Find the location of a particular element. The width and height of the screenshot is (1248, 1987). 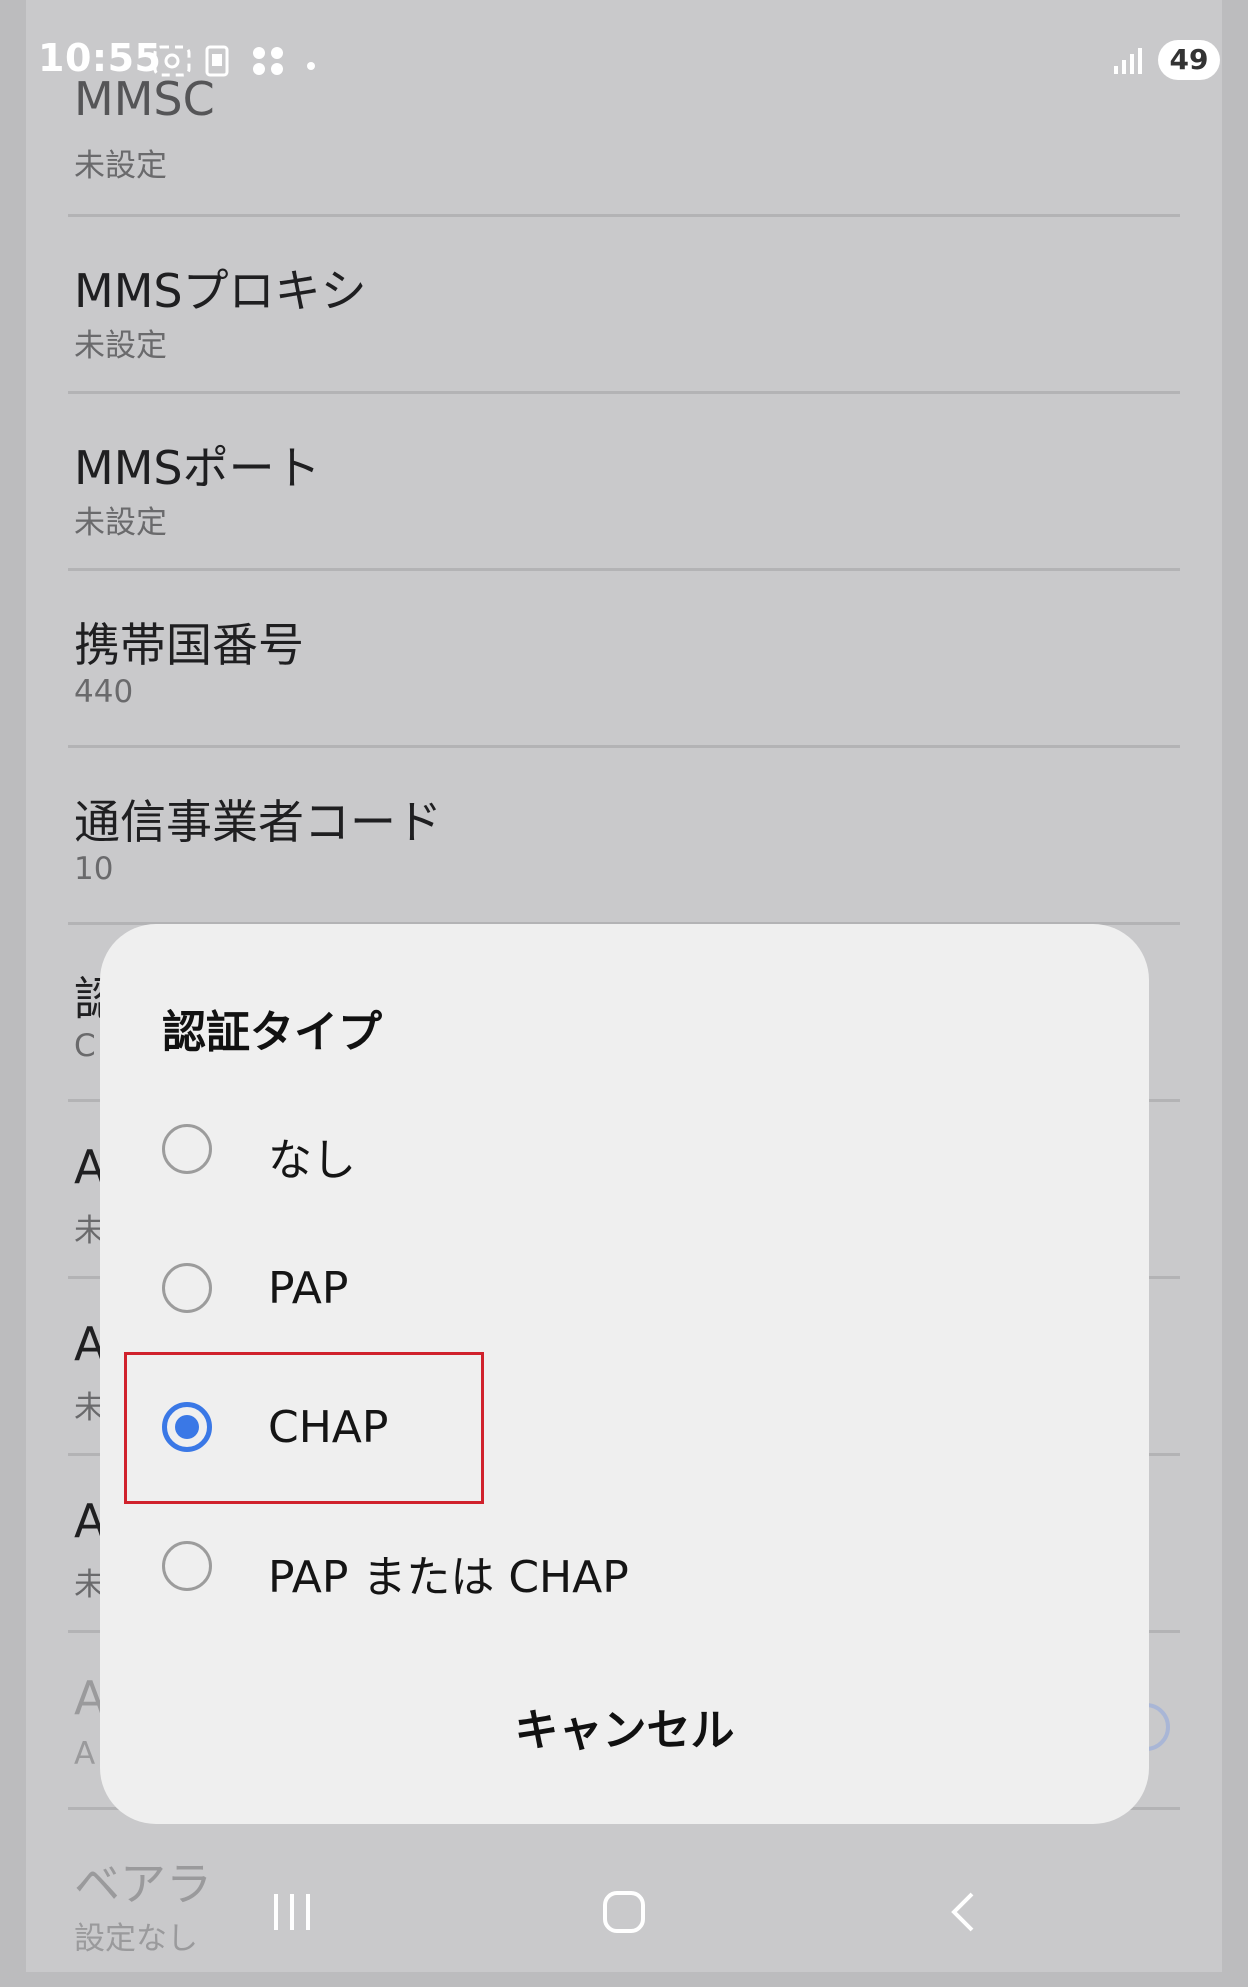

navigation-bar is located at coordinates (624, 1915).